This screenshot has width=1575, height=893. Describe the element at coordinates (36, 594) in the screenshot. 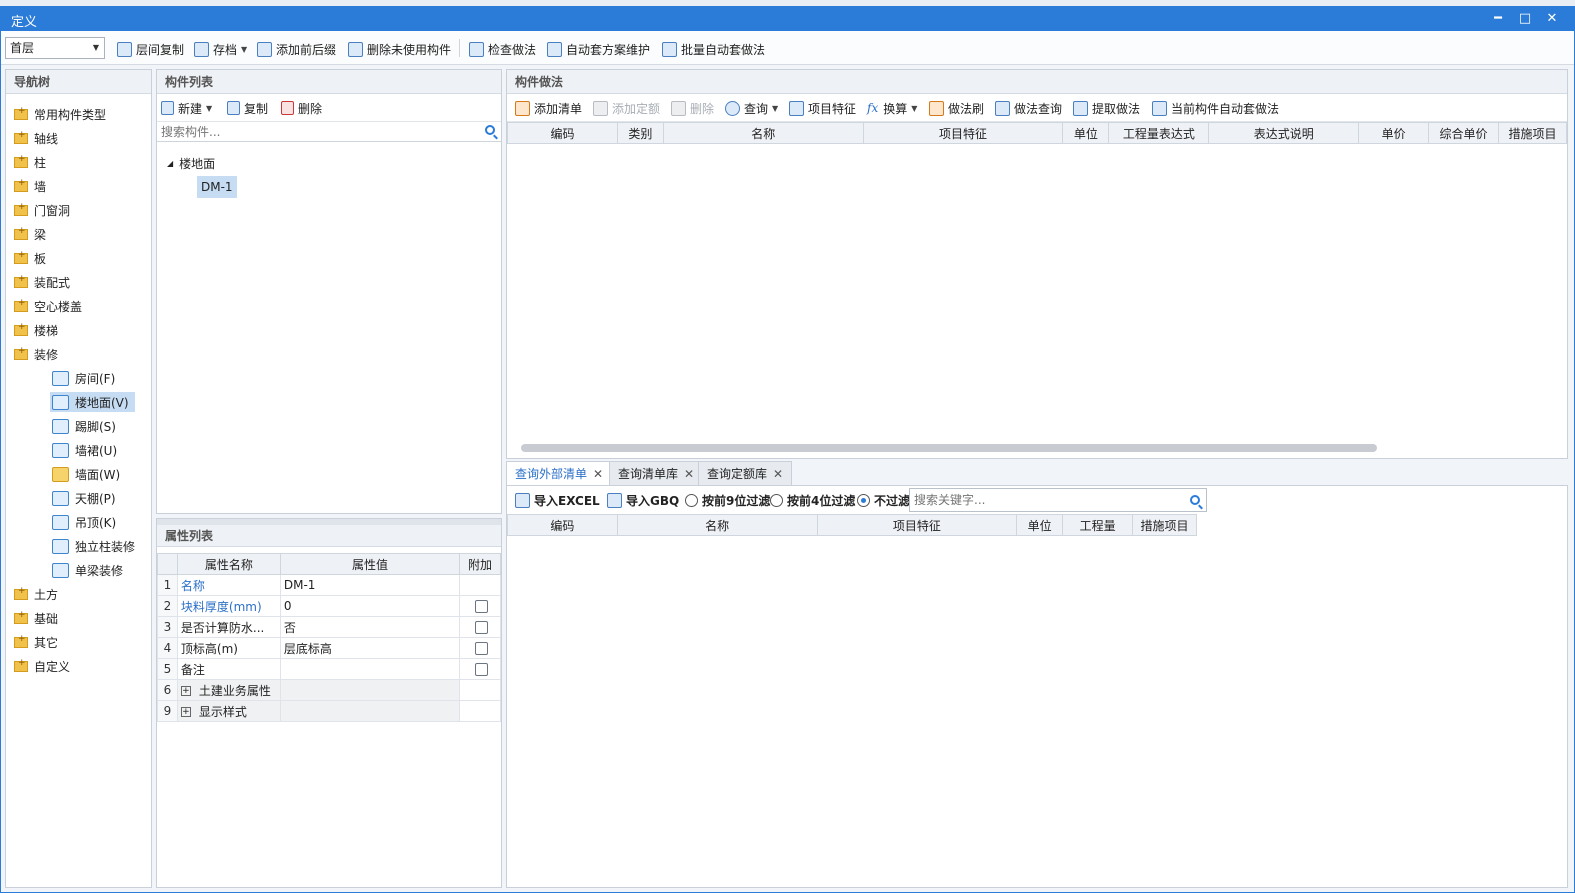

I see `nav-item-earthwork: 土方` at that location.